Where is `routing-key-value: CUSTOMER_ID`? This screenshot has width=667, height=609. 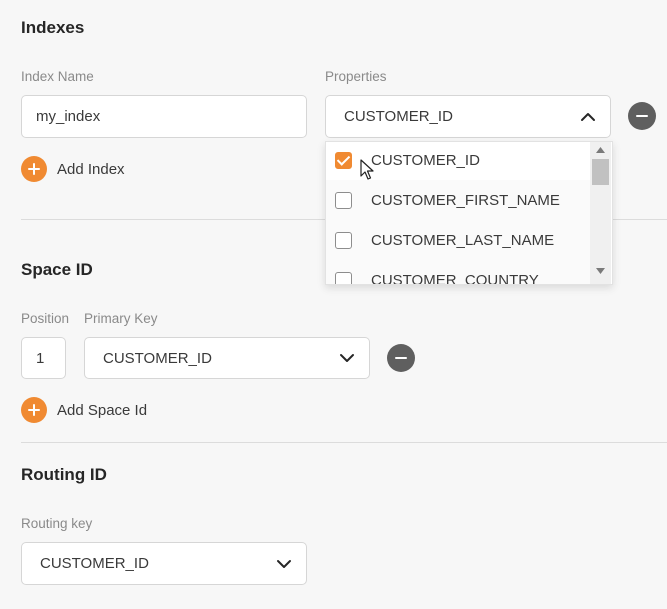
routing-key-value: CUSTOMER_ID is located at coordinates (94, 563).